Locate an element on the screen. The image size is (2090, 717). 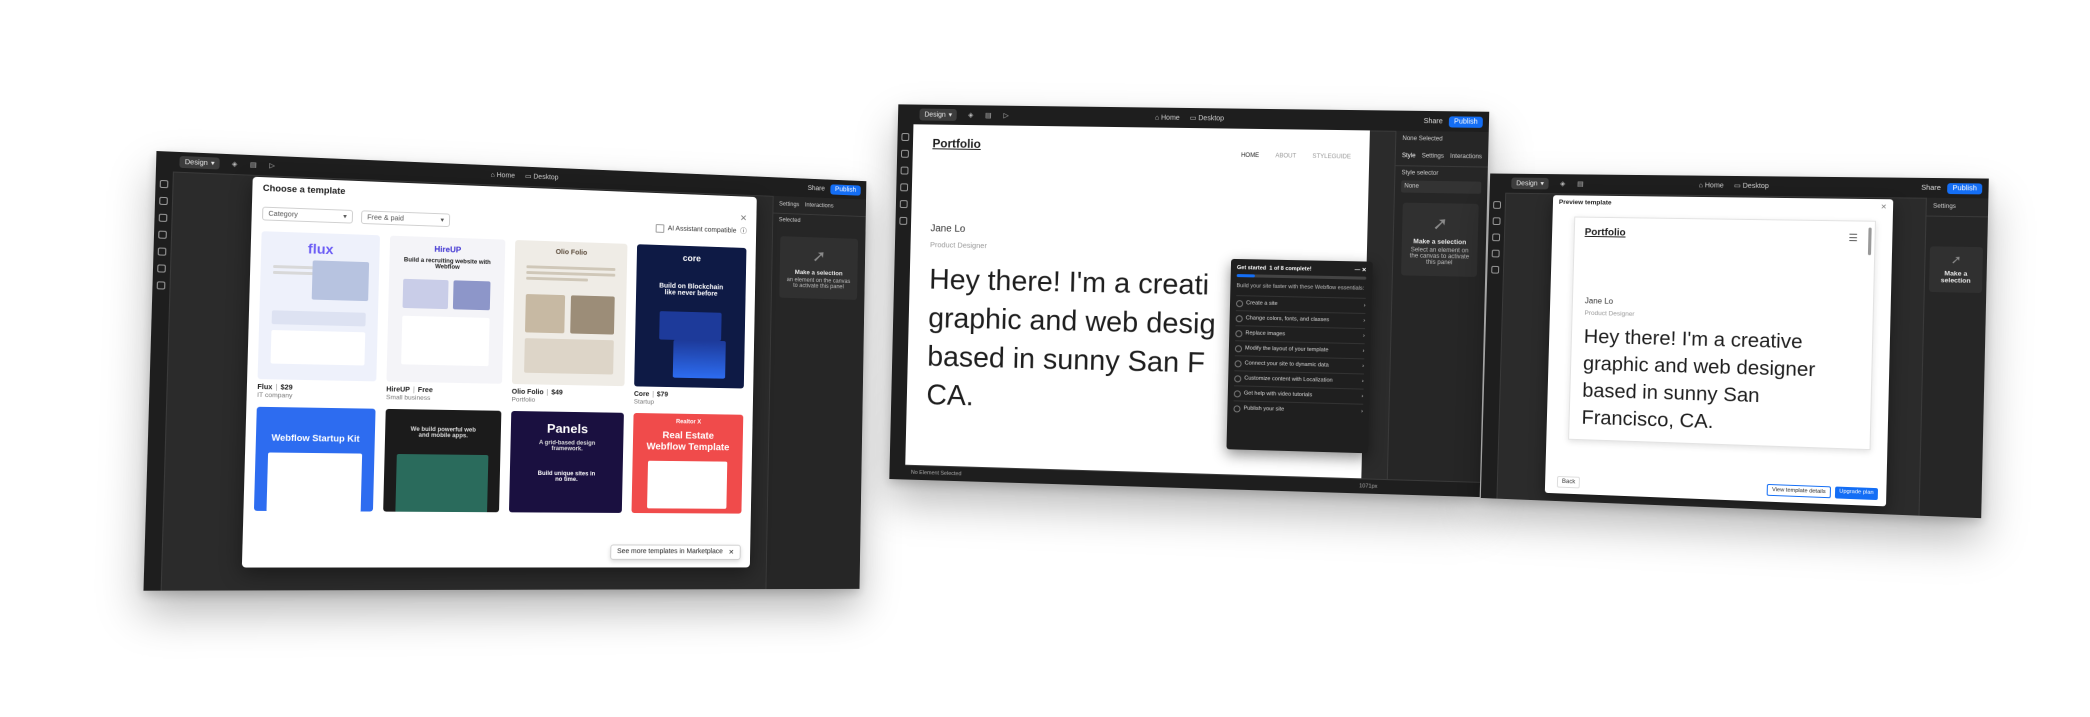
template-card-apps: We build powerful web and mobile apps. is located at coordinates (442, 460).